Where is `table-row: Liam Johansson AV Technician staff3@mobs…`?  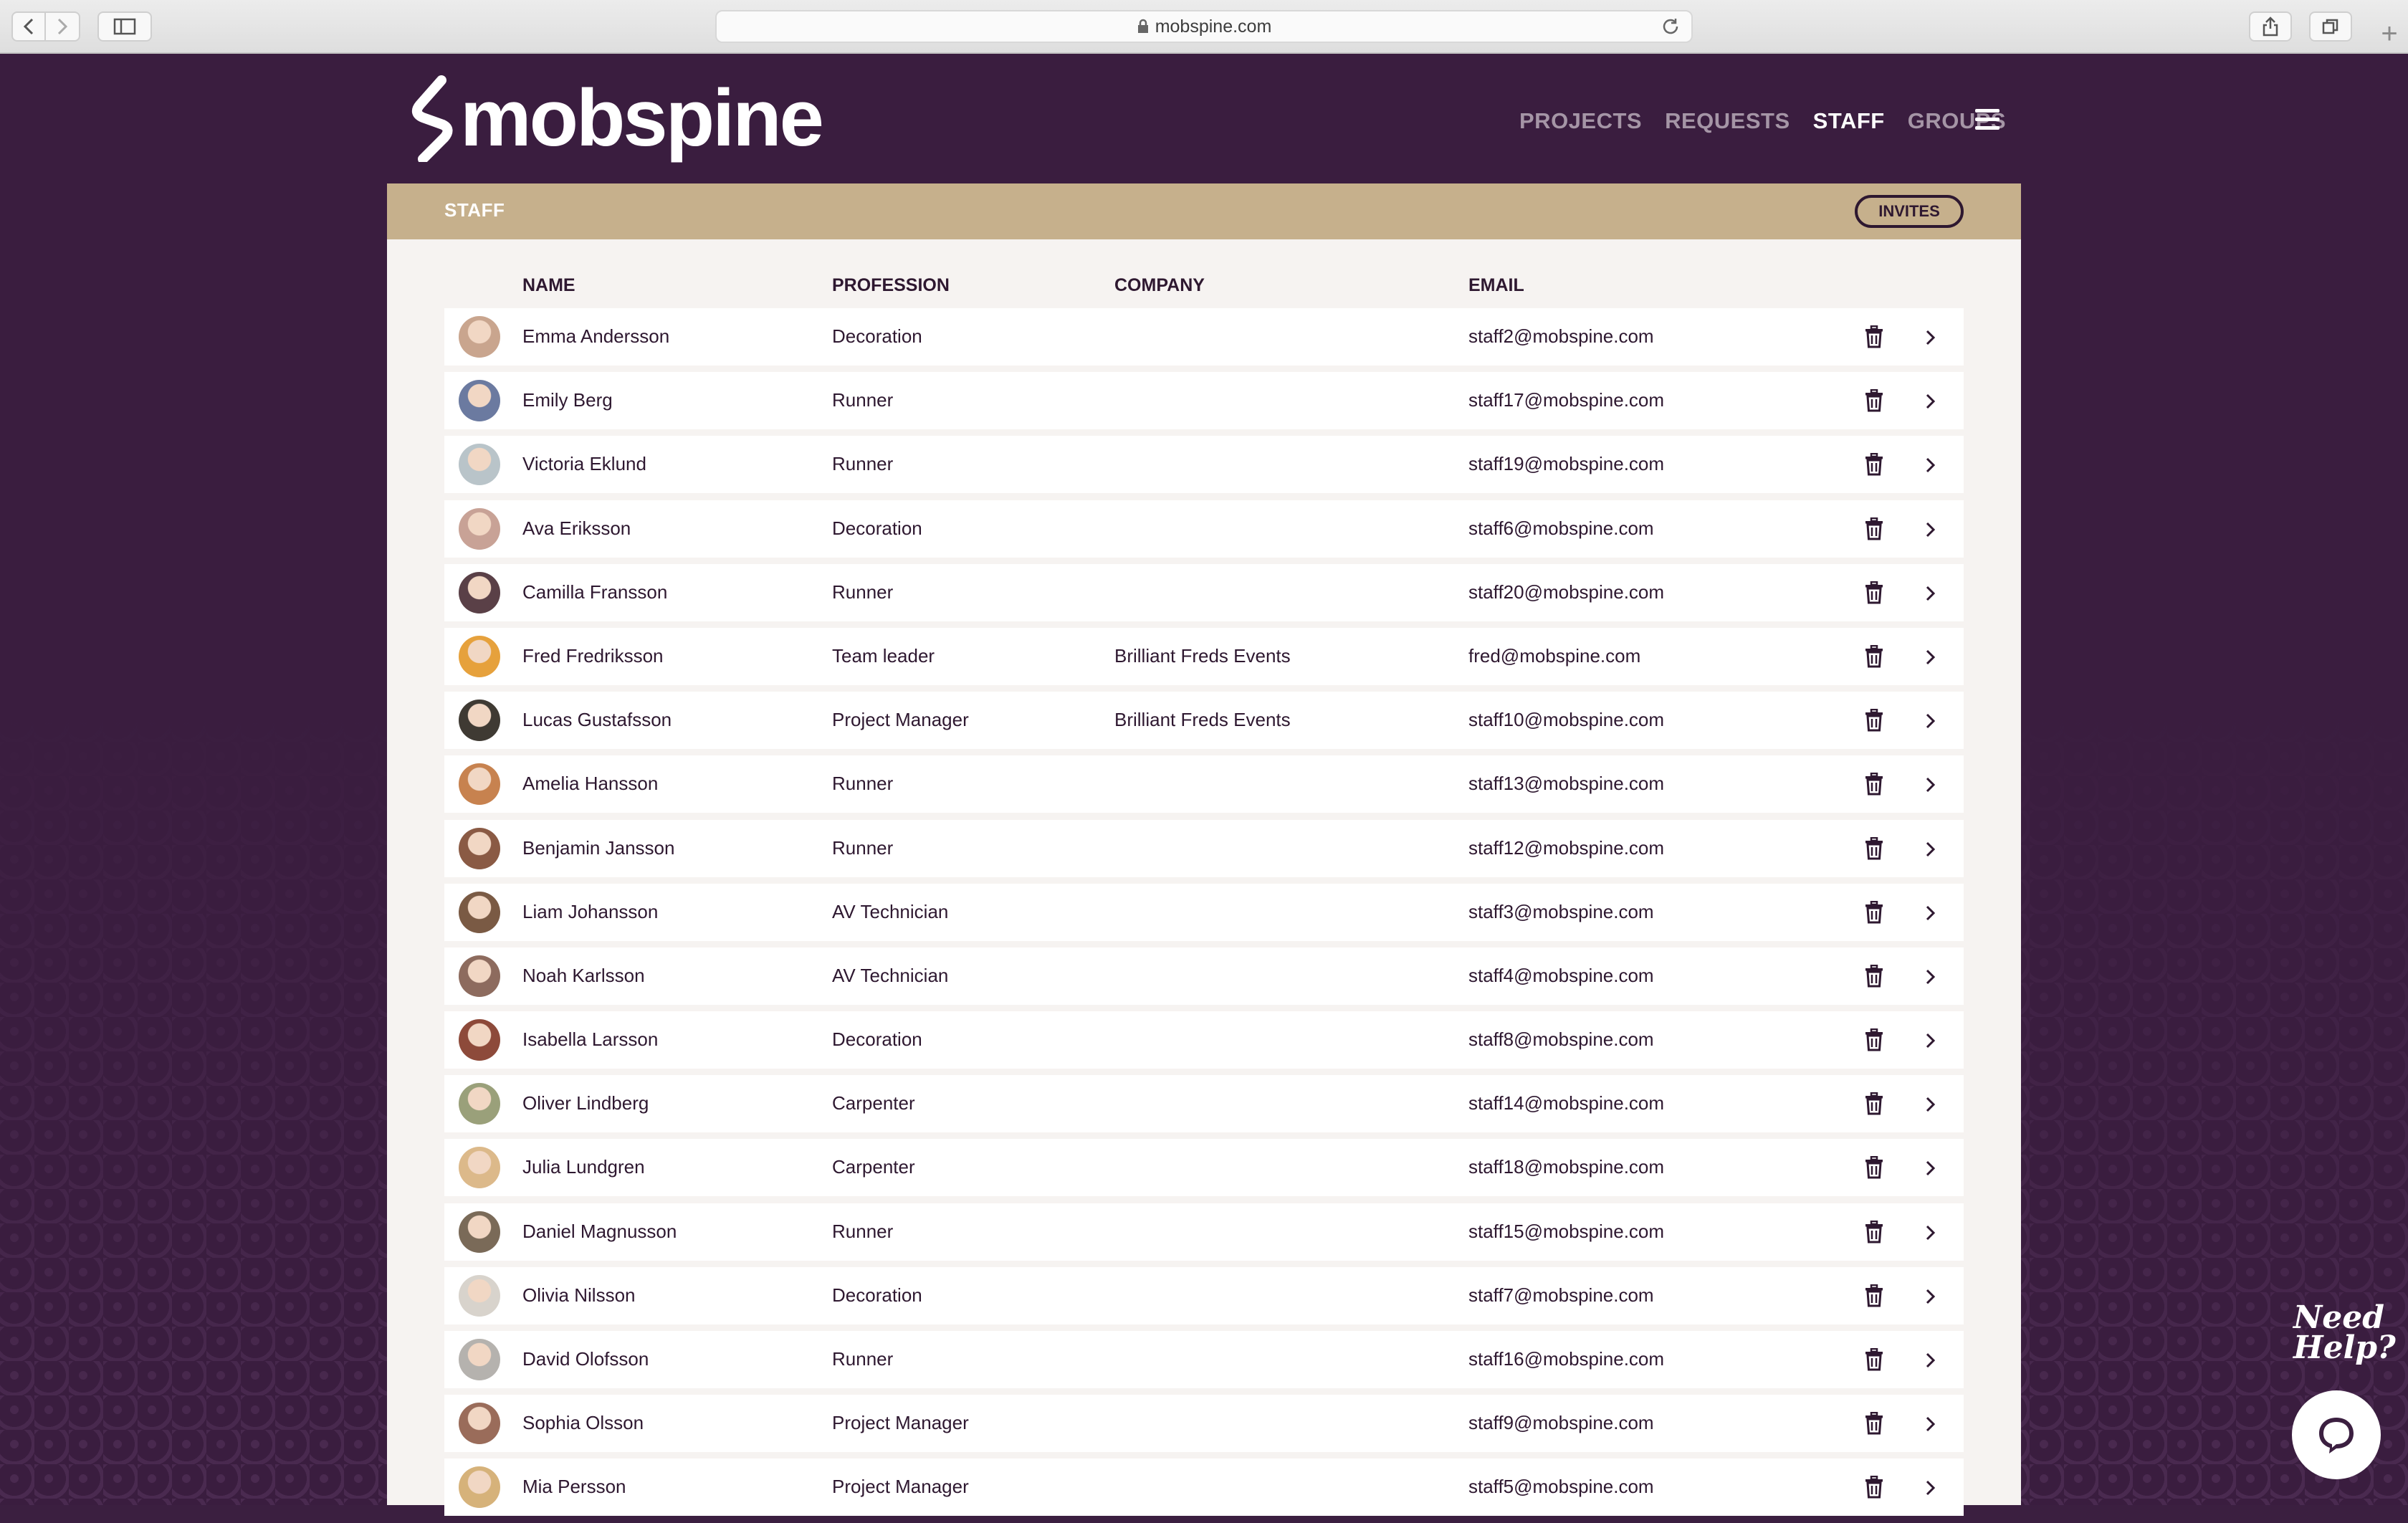 table-row: Liam Johansson AV Technician staff3@mobs… is located at coordinates (1204, 912).